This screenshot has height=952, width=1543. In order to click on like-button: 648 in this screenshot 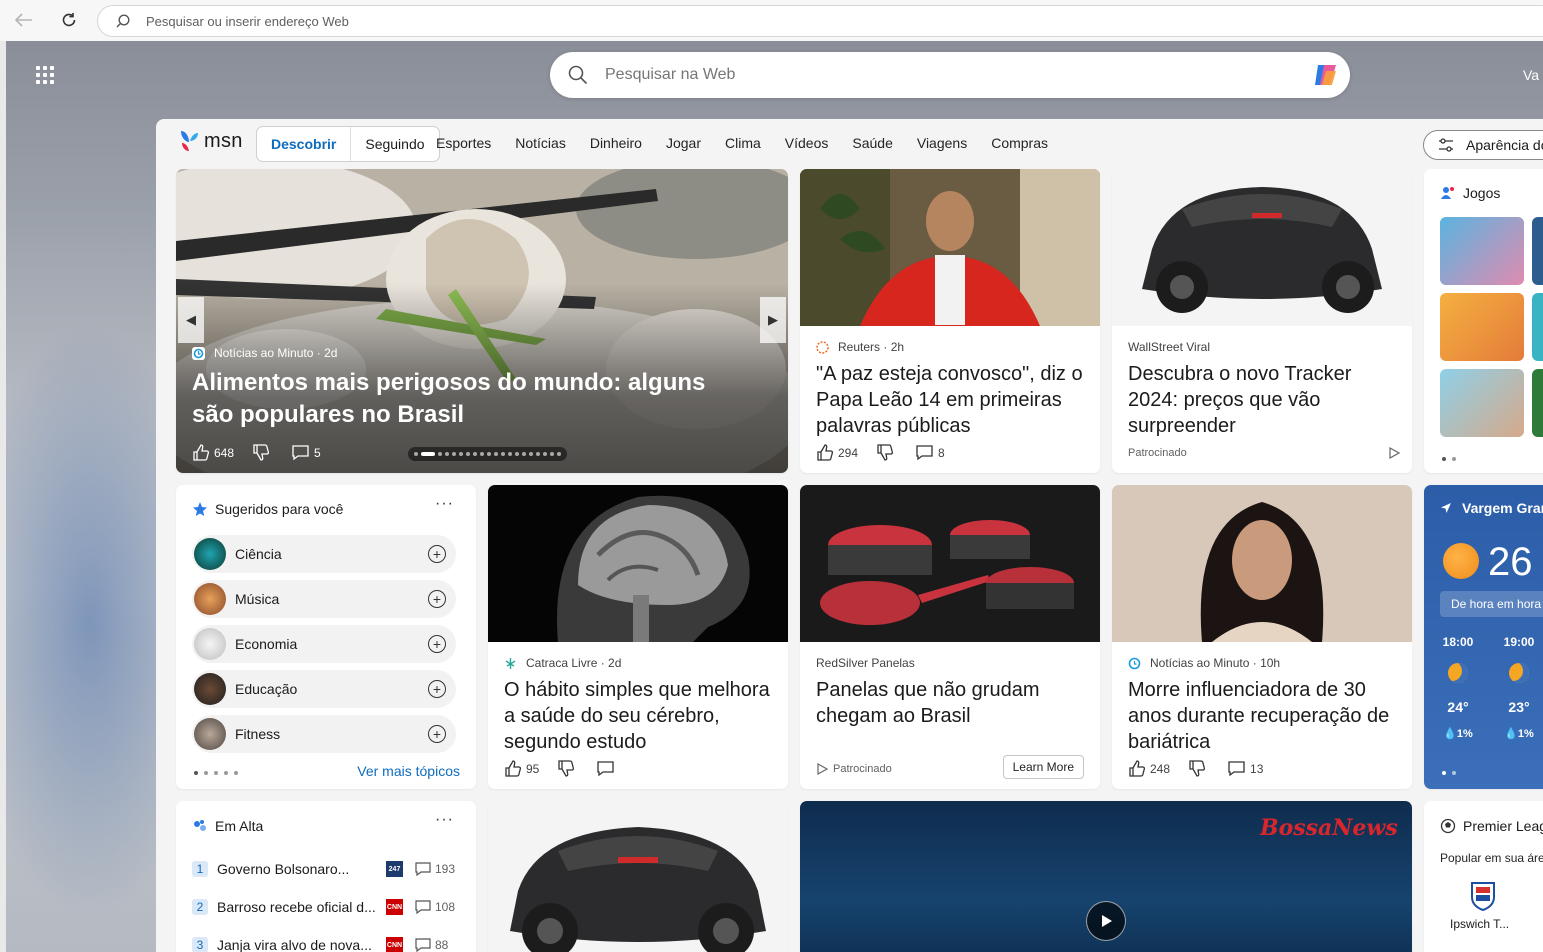, I will do `click(213, 452)`.